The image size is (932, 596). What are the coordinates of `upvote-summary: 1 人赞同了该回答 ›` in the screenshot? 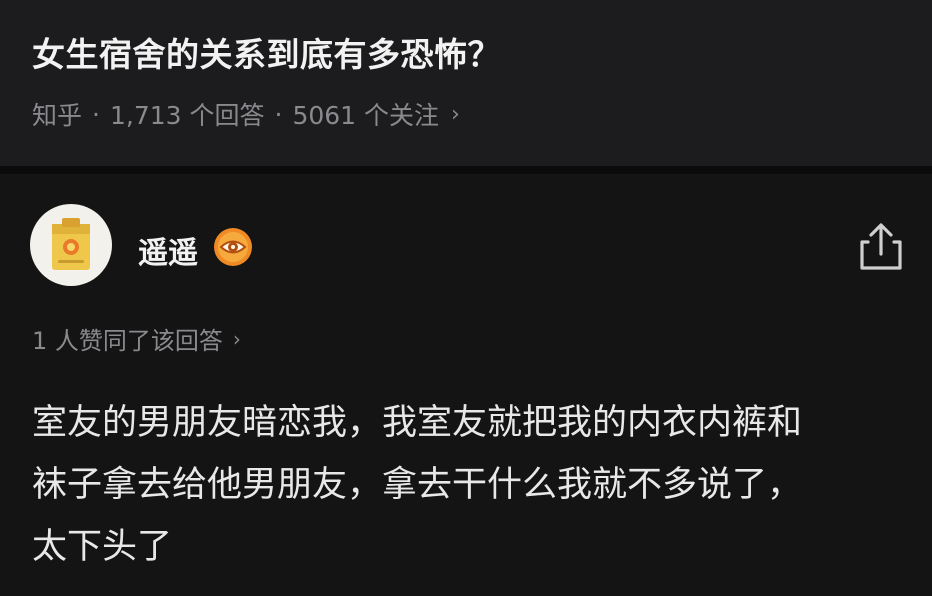 It's located at (136, 338).